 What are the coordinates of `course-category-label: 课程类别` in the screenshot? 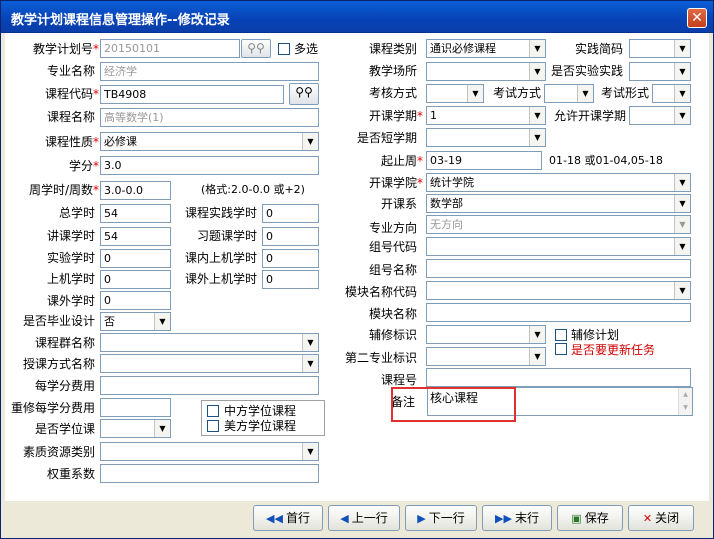 It's located at (392, 49).